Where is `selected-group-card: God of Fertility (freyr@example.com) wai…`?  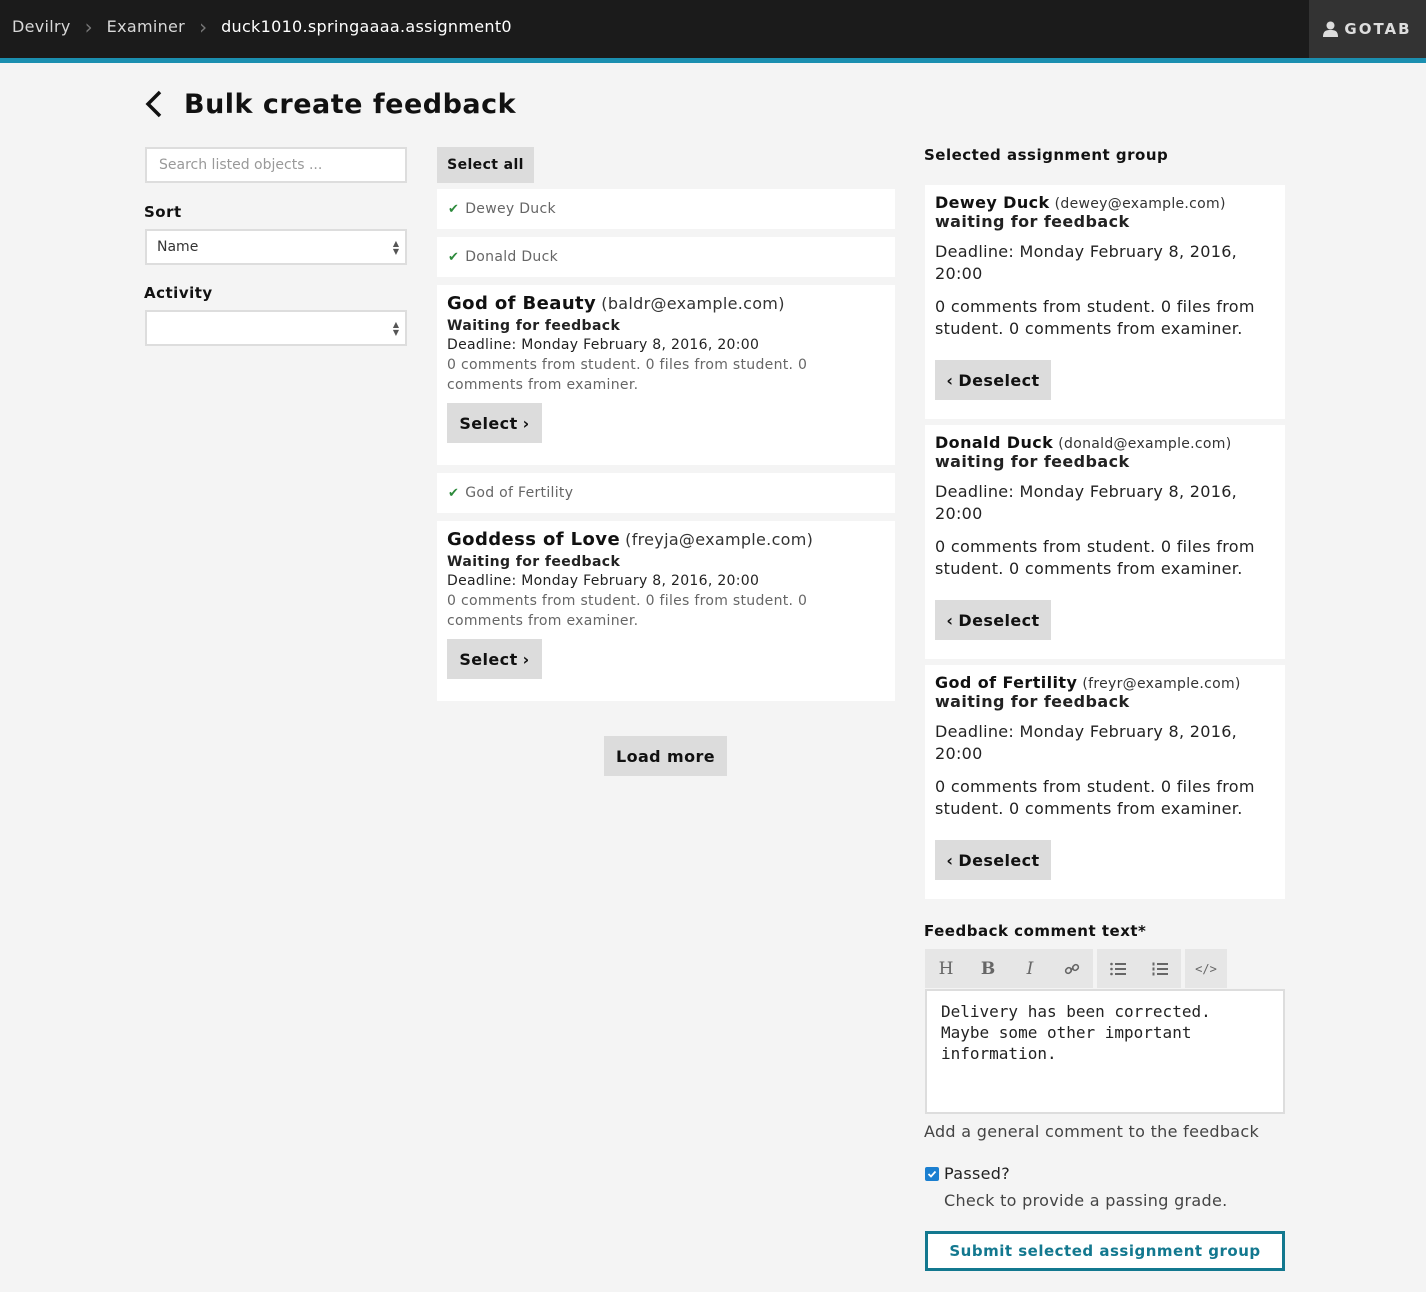
selected-group-card: God of Fertility (freyr@example.com) wai… is located at coordinates (1105, 782).